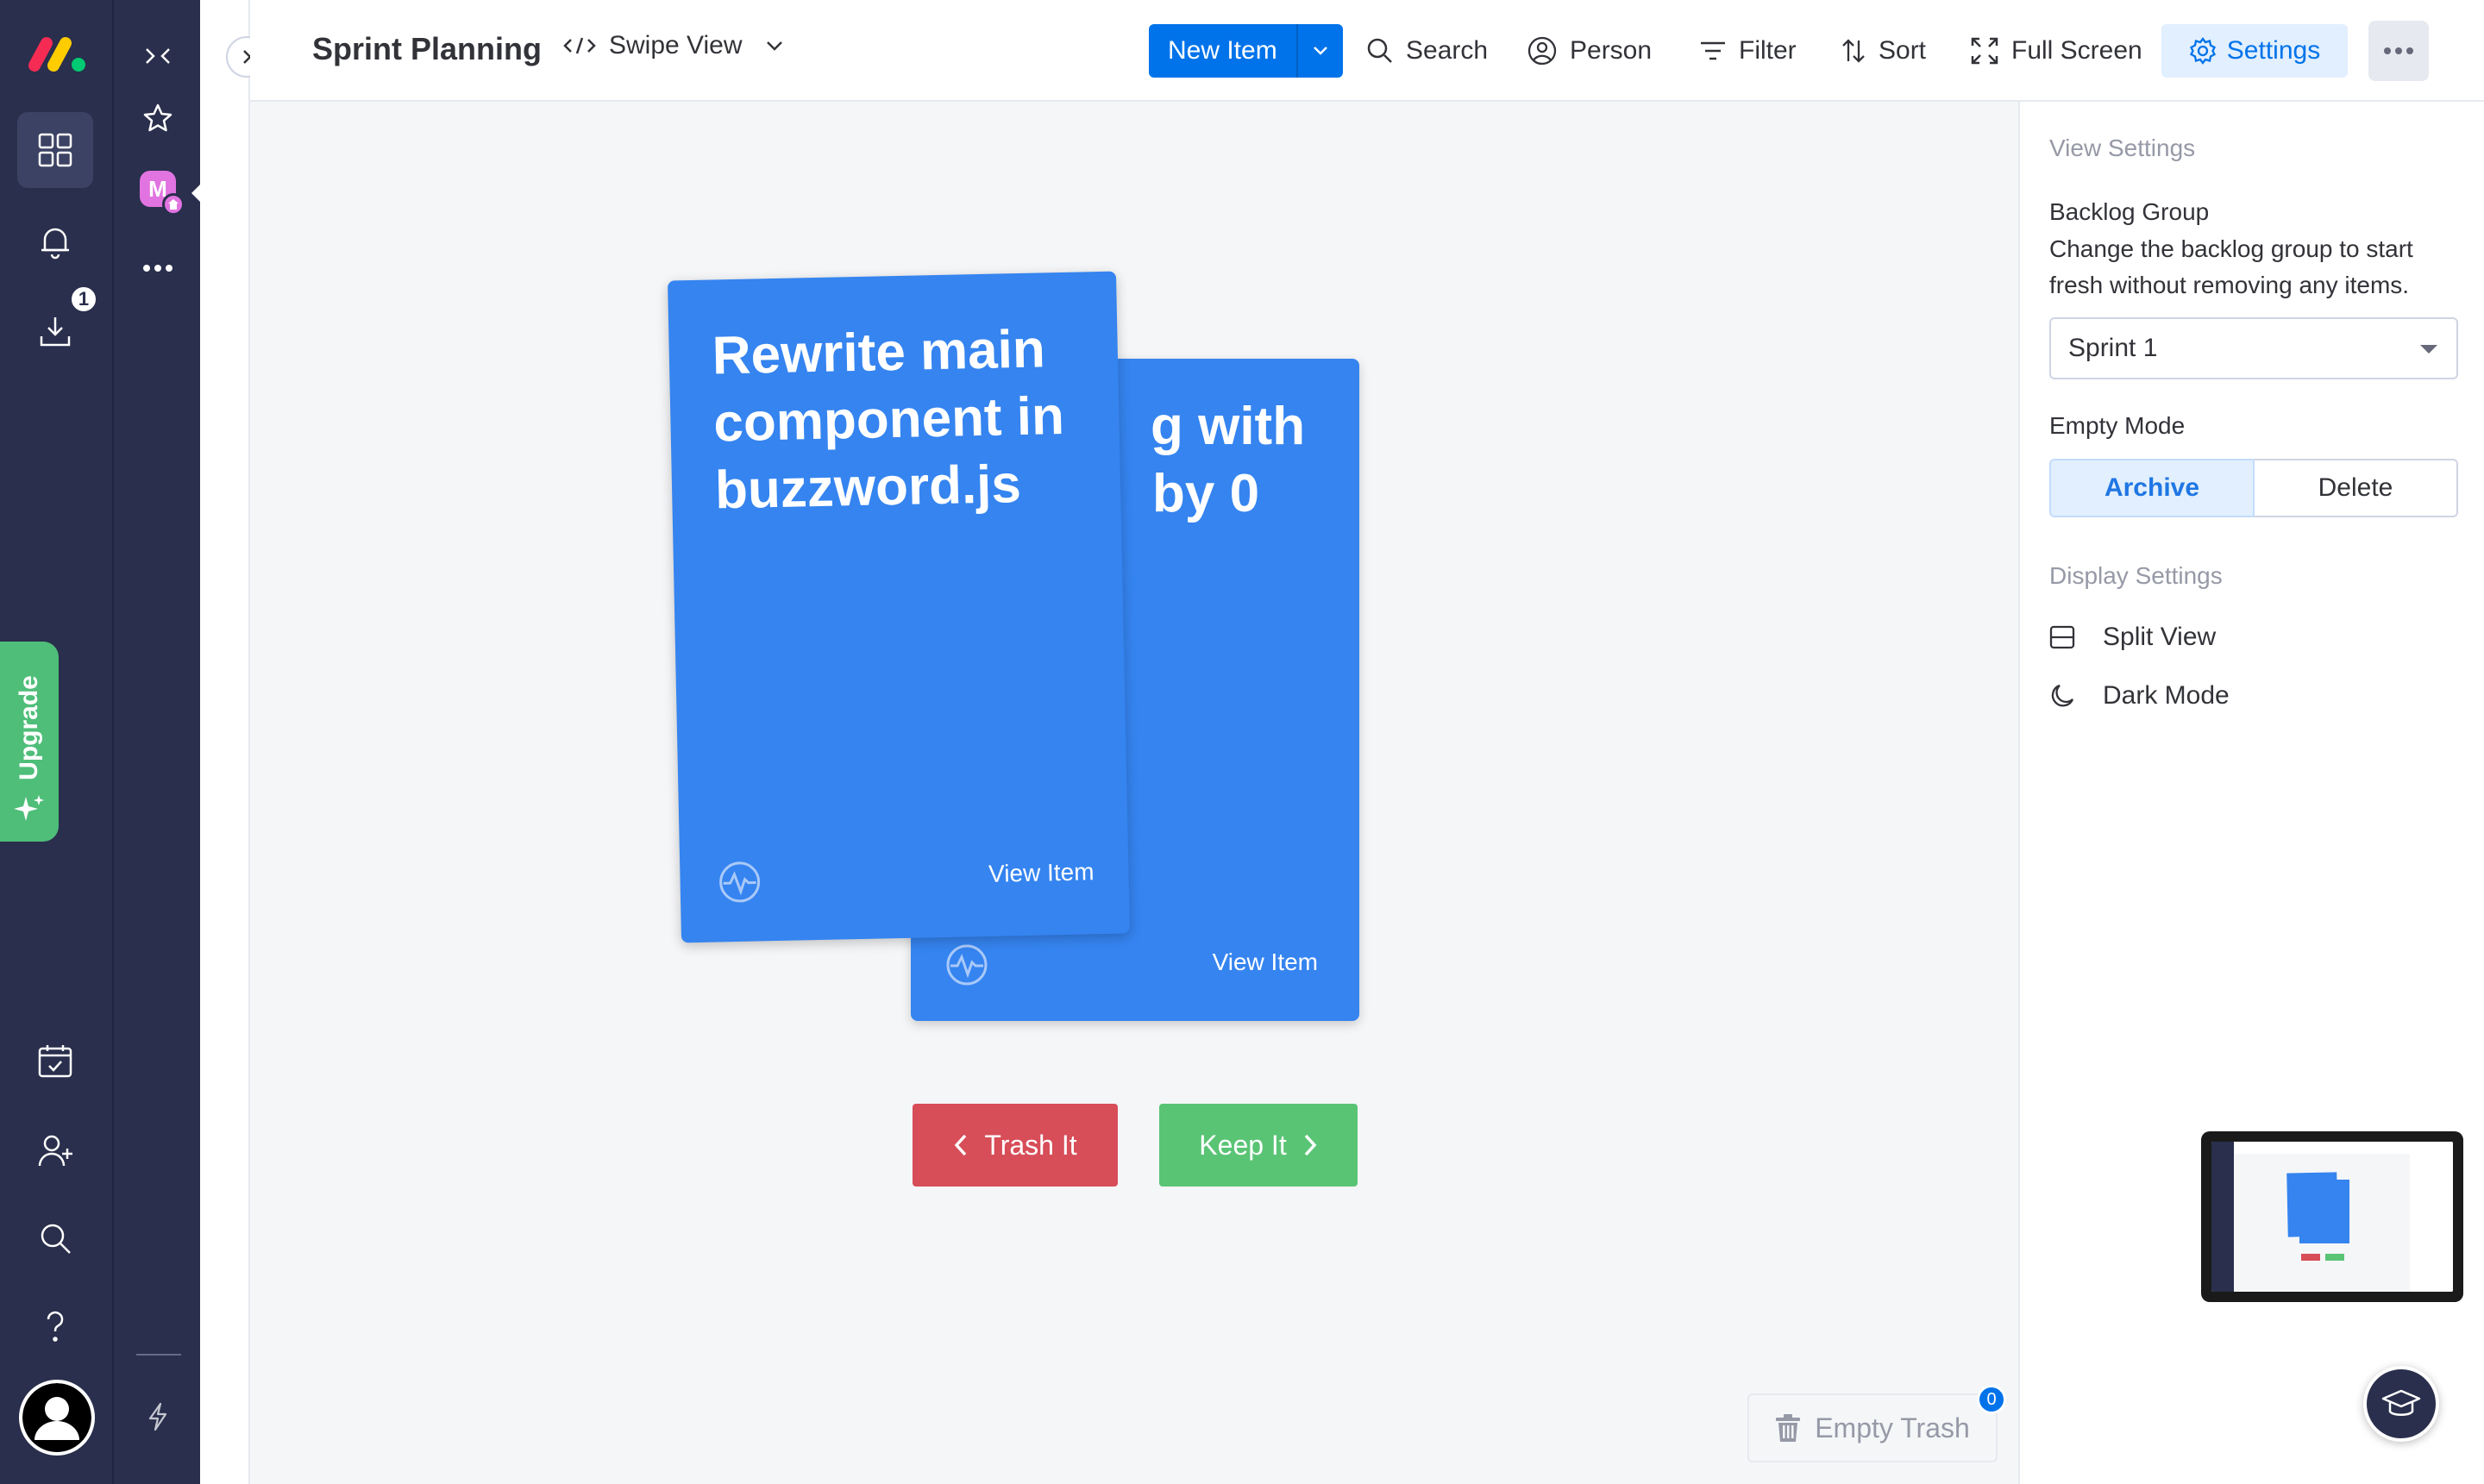 This screenshot has width=2484, height=1484. I want to click on lightning-icon, so click(158, 1416).